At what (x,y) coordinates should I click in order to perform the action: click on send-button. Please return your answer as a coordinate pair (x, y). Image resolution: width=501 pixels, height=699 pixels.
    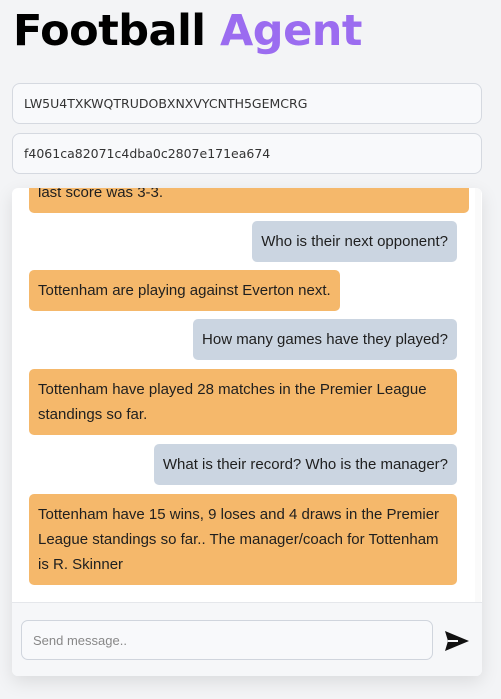
    Looking at the image, I should click on (457, 641).